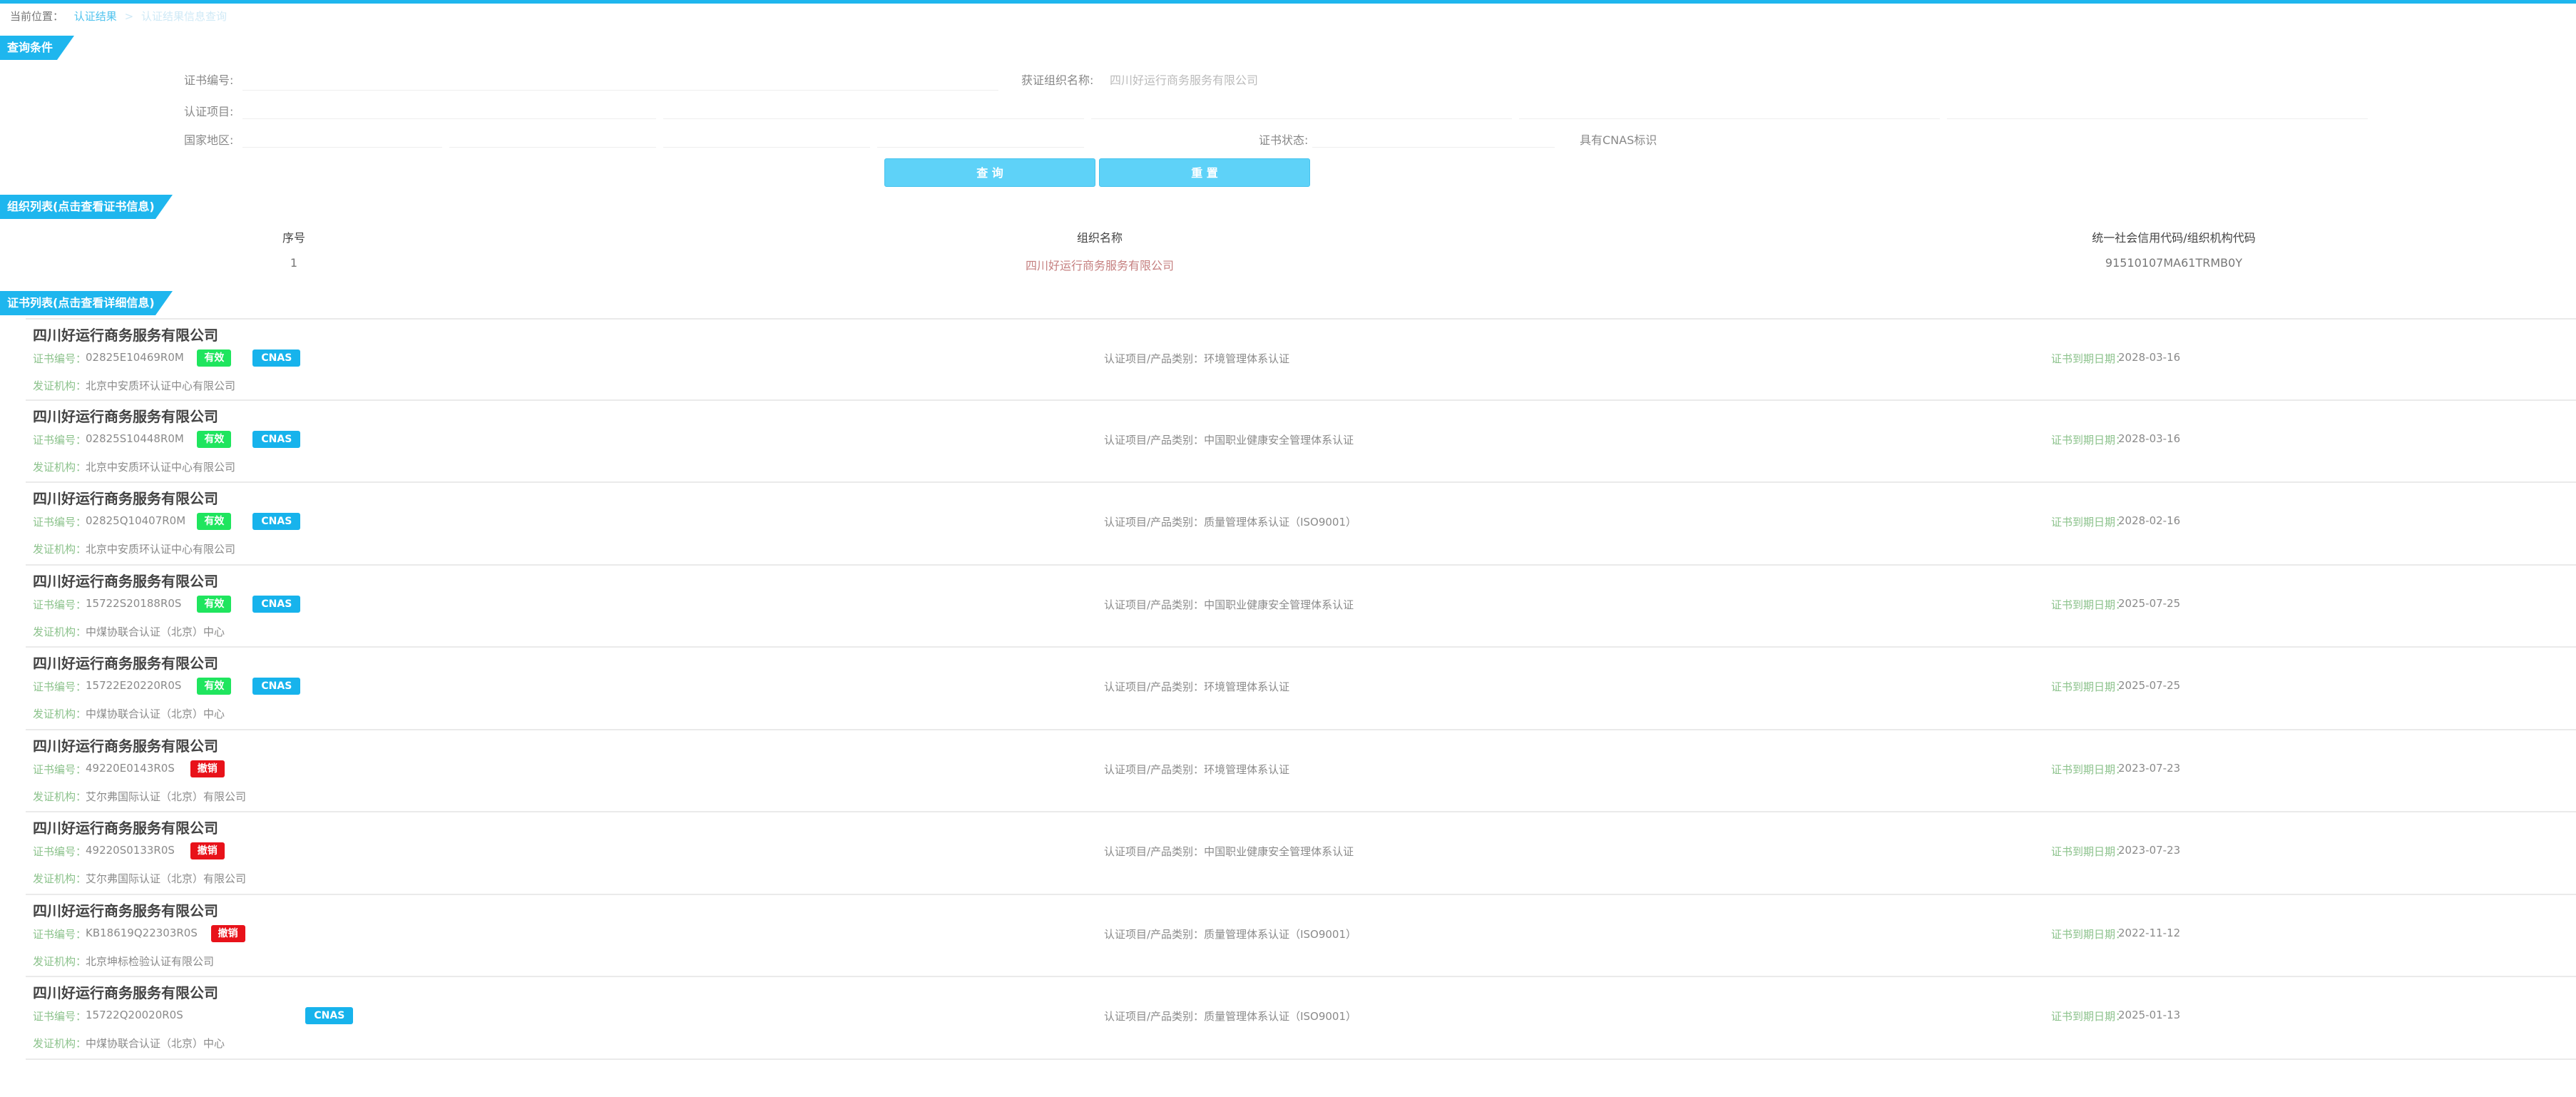 The image size is (2576, 1097). Describe the element at coordinates (2149, 1015) in the screenshot. I see `cert-expire-value: 2025-01-13` at that location.